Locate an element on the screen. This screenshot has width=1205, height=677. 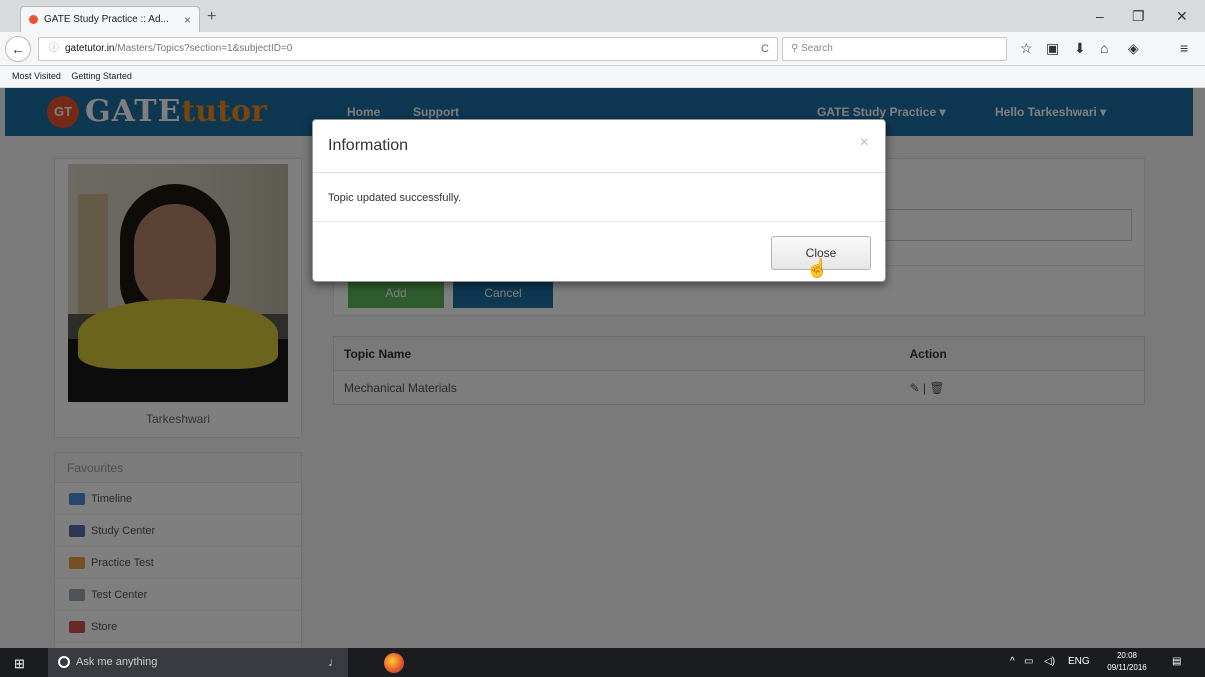
dialog-title: Information is located at coordinates (368, 145).